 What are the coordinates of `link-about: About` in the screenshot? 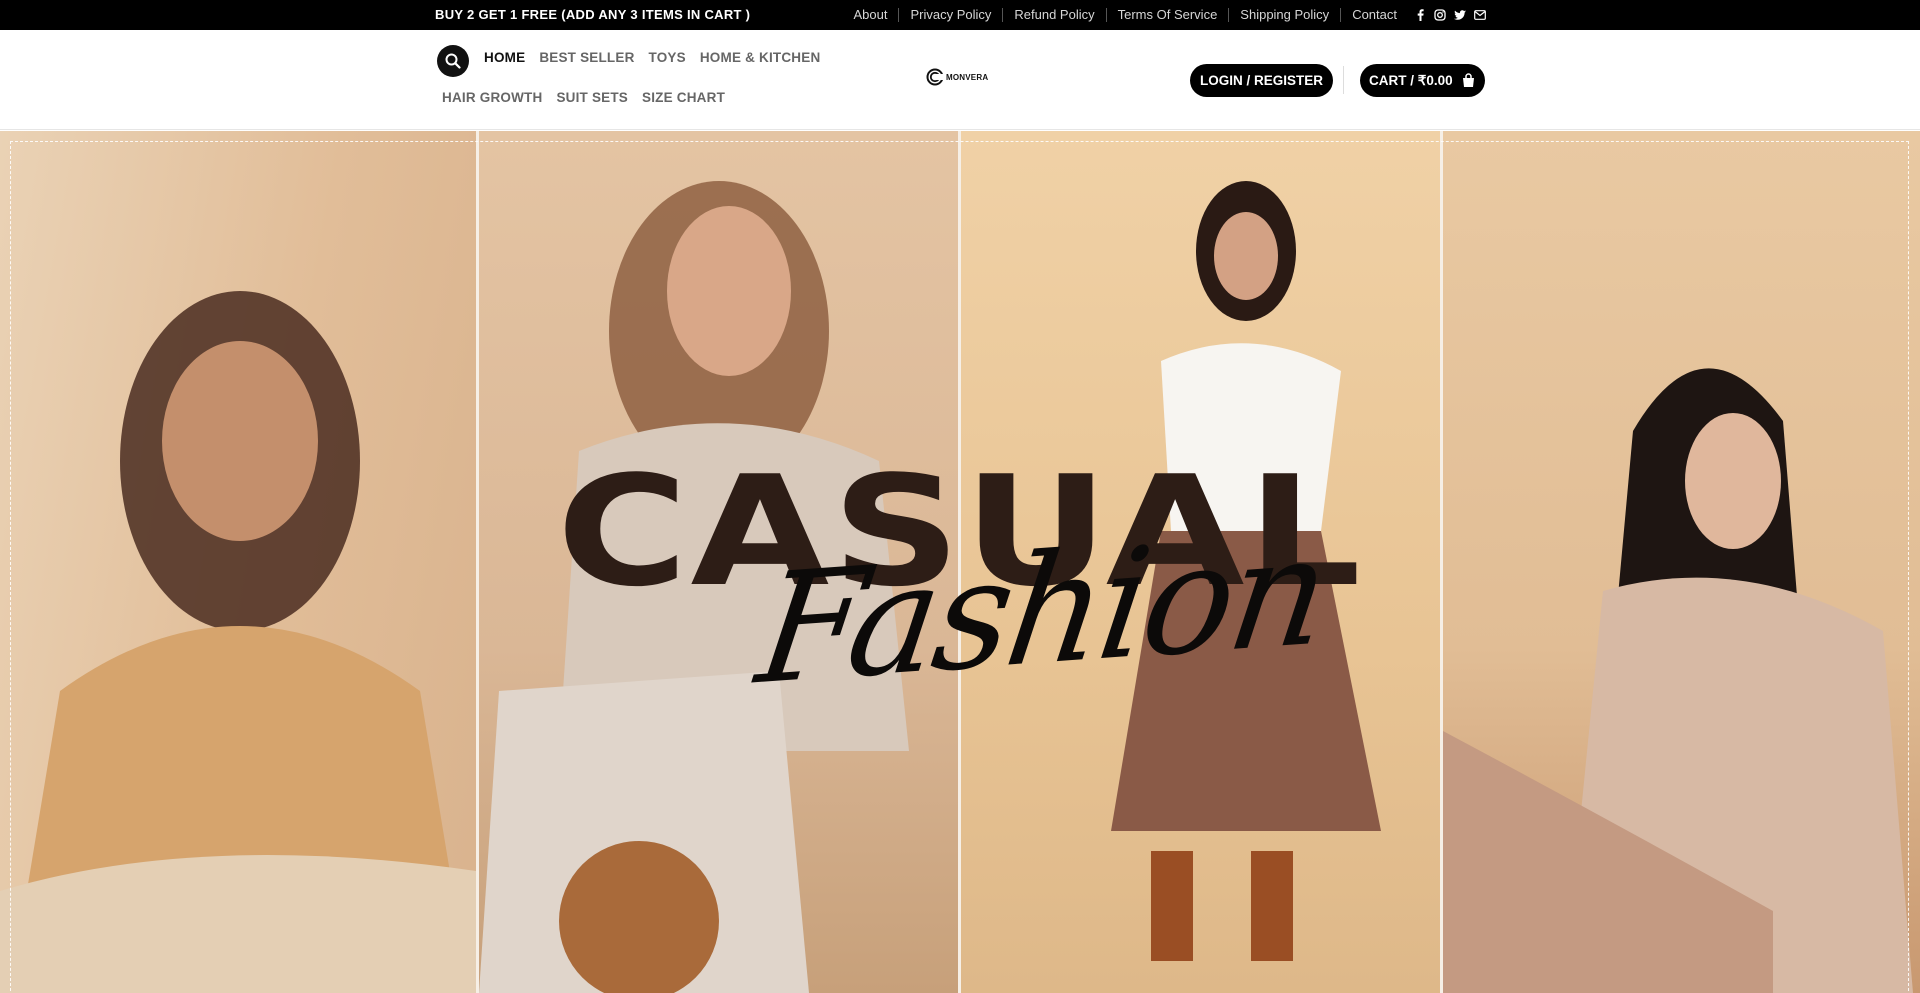 It's located at (870, 15).